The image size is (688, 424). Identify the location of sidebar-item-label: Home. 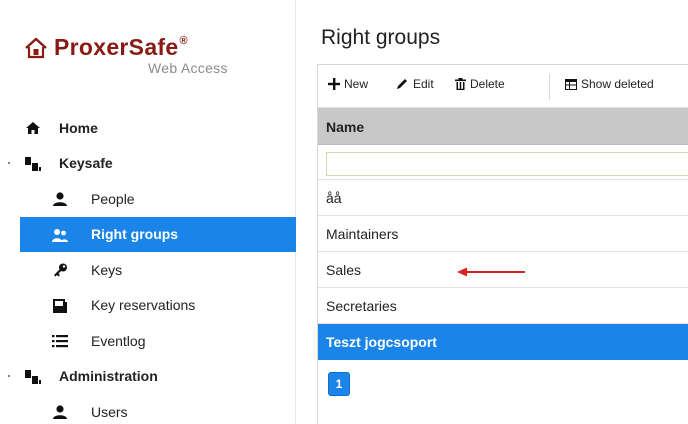
(78, 127).